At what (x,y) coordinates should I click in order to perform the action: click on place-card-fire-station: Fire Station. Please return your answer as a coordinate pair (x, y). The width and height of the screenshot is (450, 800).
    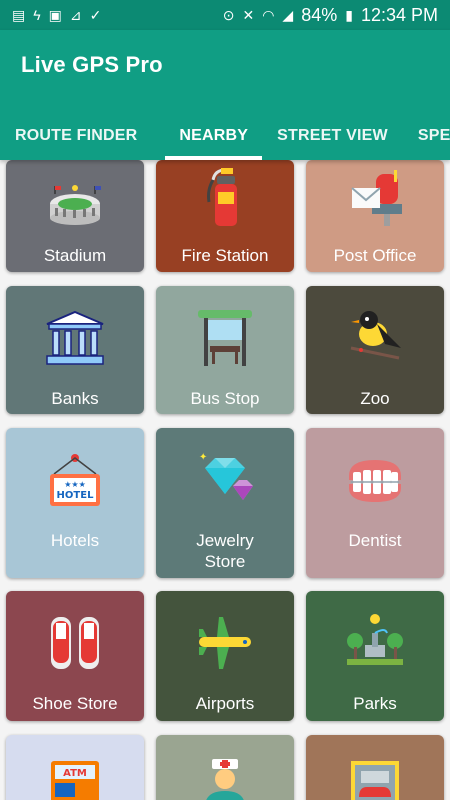
    Looking at the image, I should click on (225, 216).